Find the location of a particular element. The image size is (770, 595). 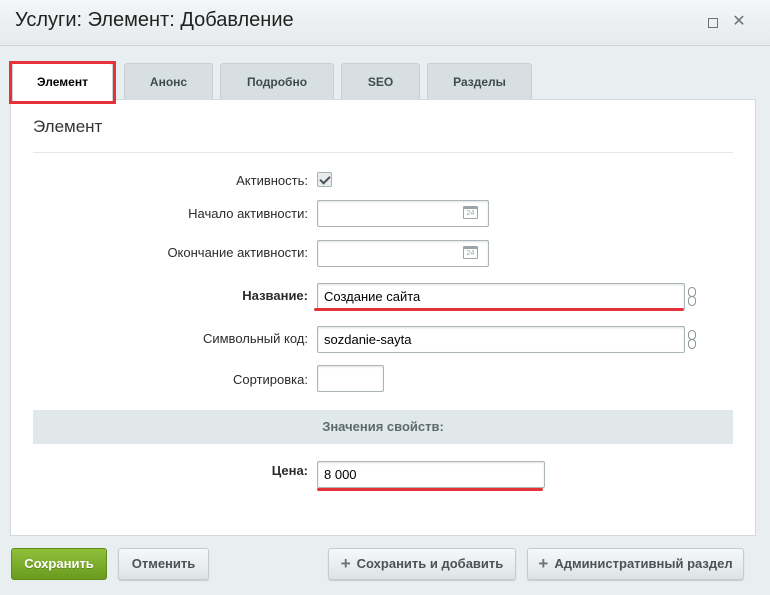

tab-sections: Разделы is located at coordinates (479, 81).